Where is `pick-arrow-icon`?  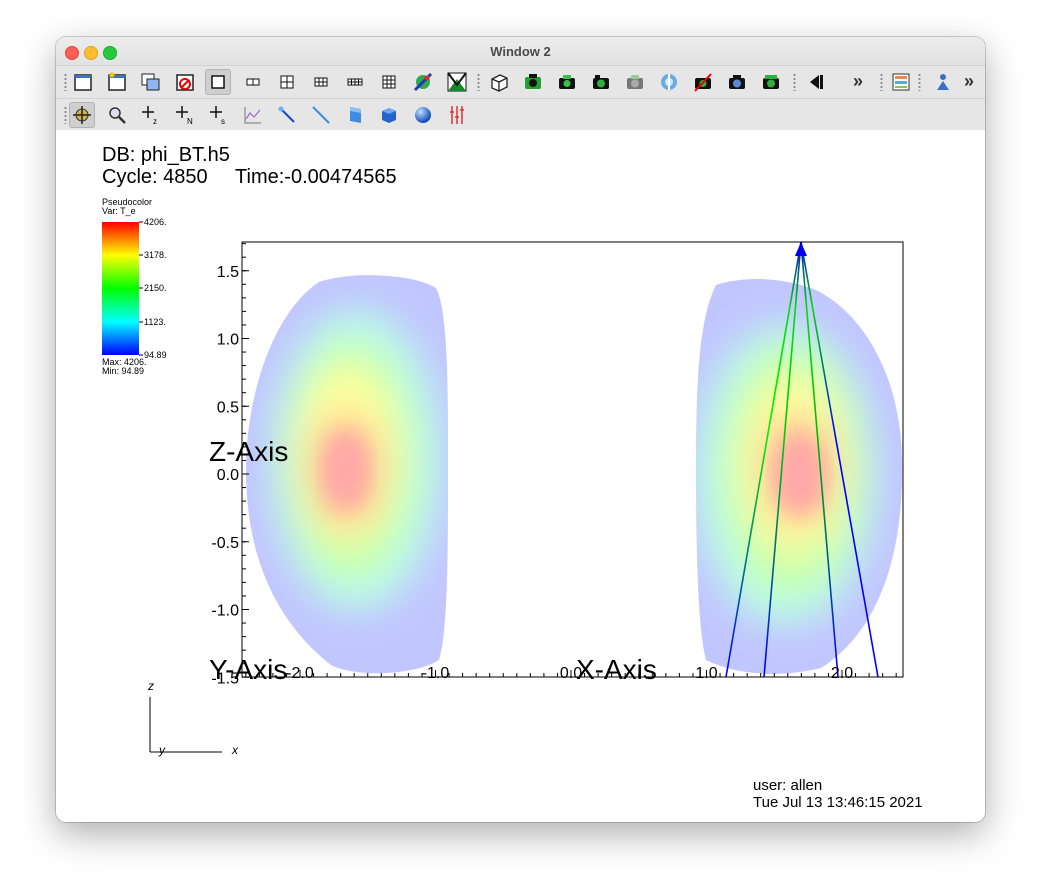
pick-arrow-icon is located at coordinates (287, 115).